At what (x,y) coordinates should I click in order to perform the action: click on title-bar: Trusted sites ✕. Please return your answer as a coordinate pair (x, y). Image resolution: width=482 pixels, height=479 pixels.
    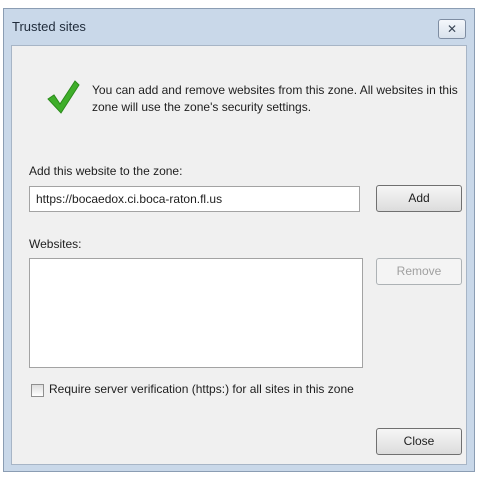
    Looking at the image, I should click on (239, 27).